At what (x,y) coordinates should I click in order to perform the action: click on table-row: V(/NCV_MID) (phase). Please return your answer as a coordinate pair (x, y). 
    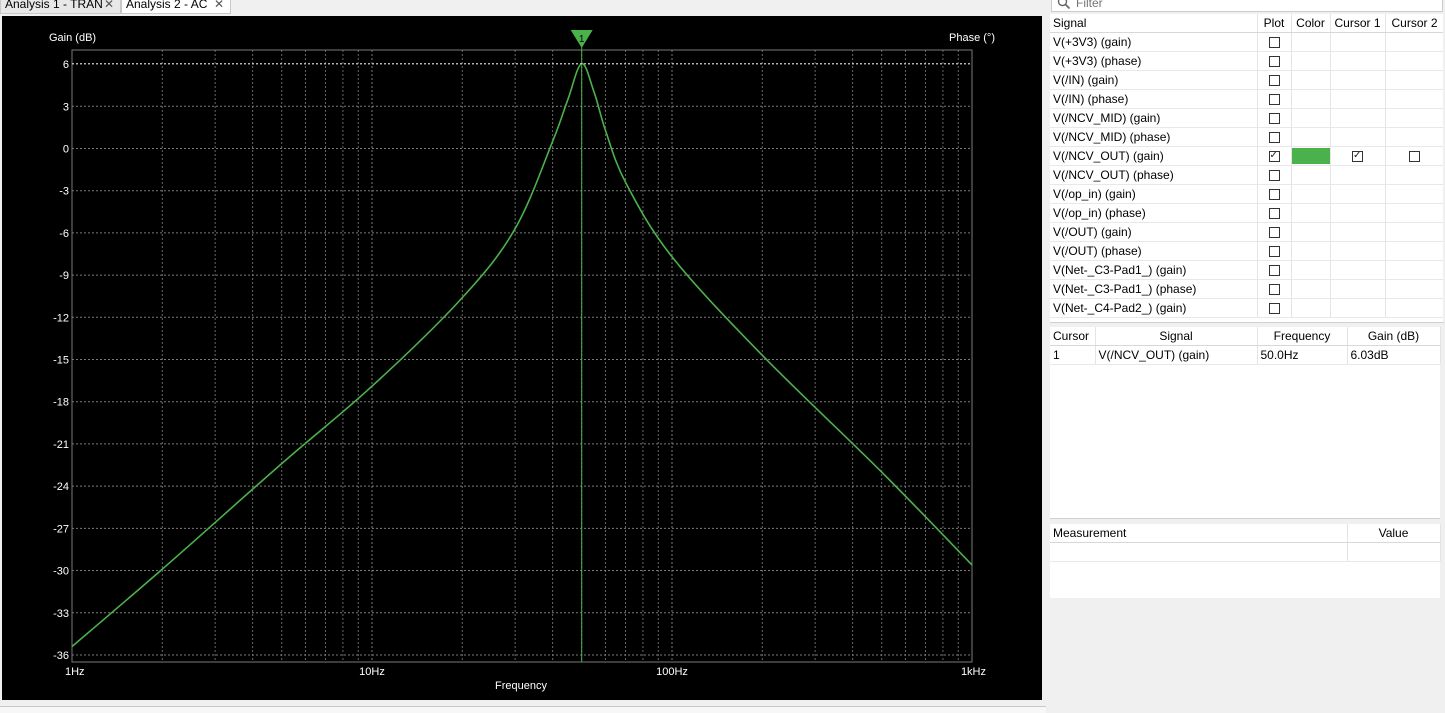
    Looking at the image, I should click on (1247, 137).